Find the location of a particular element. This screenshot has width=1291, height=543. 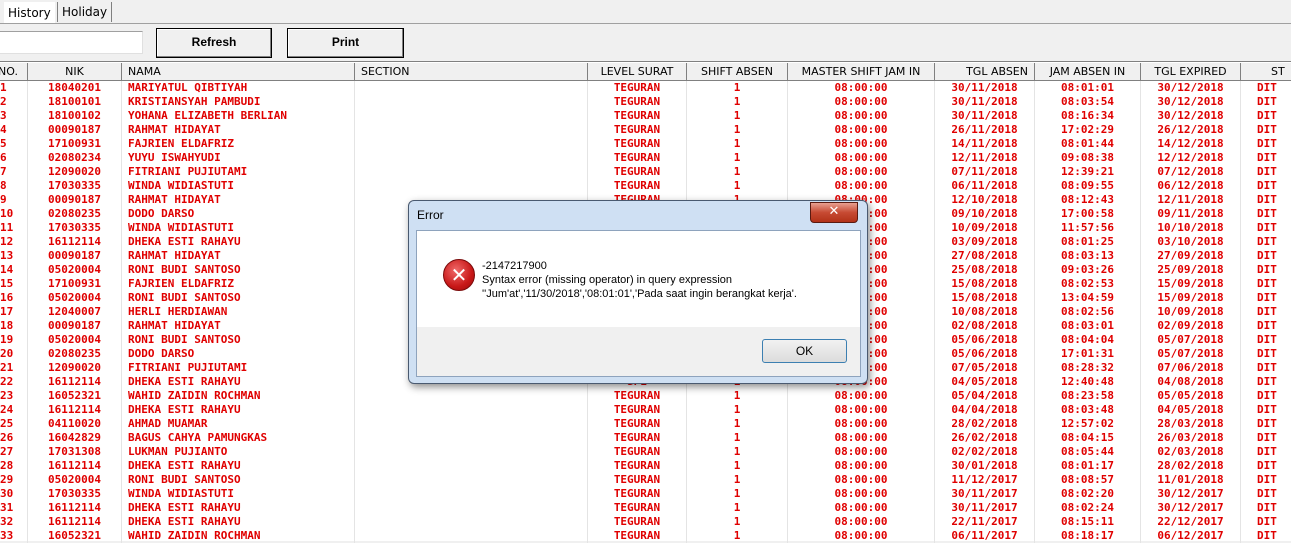

row-tgl-absen: 02/02/2018 is located at coordinates (985, 452).